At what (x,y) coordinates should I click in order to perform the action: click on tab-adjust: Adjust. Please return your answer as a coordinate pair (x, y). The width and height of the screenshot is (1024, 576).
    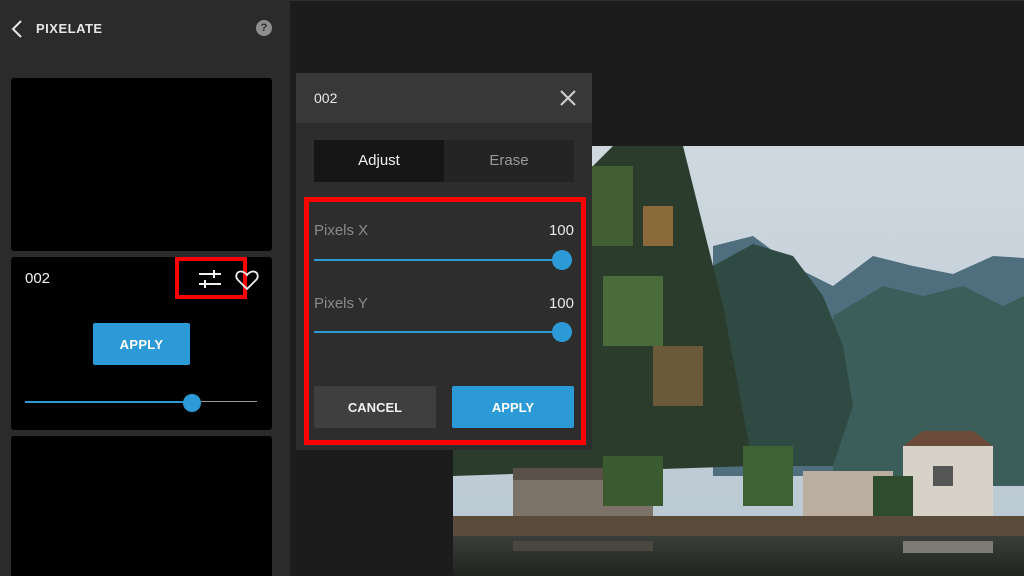
    Looking at the image, I should click on (379, 161).